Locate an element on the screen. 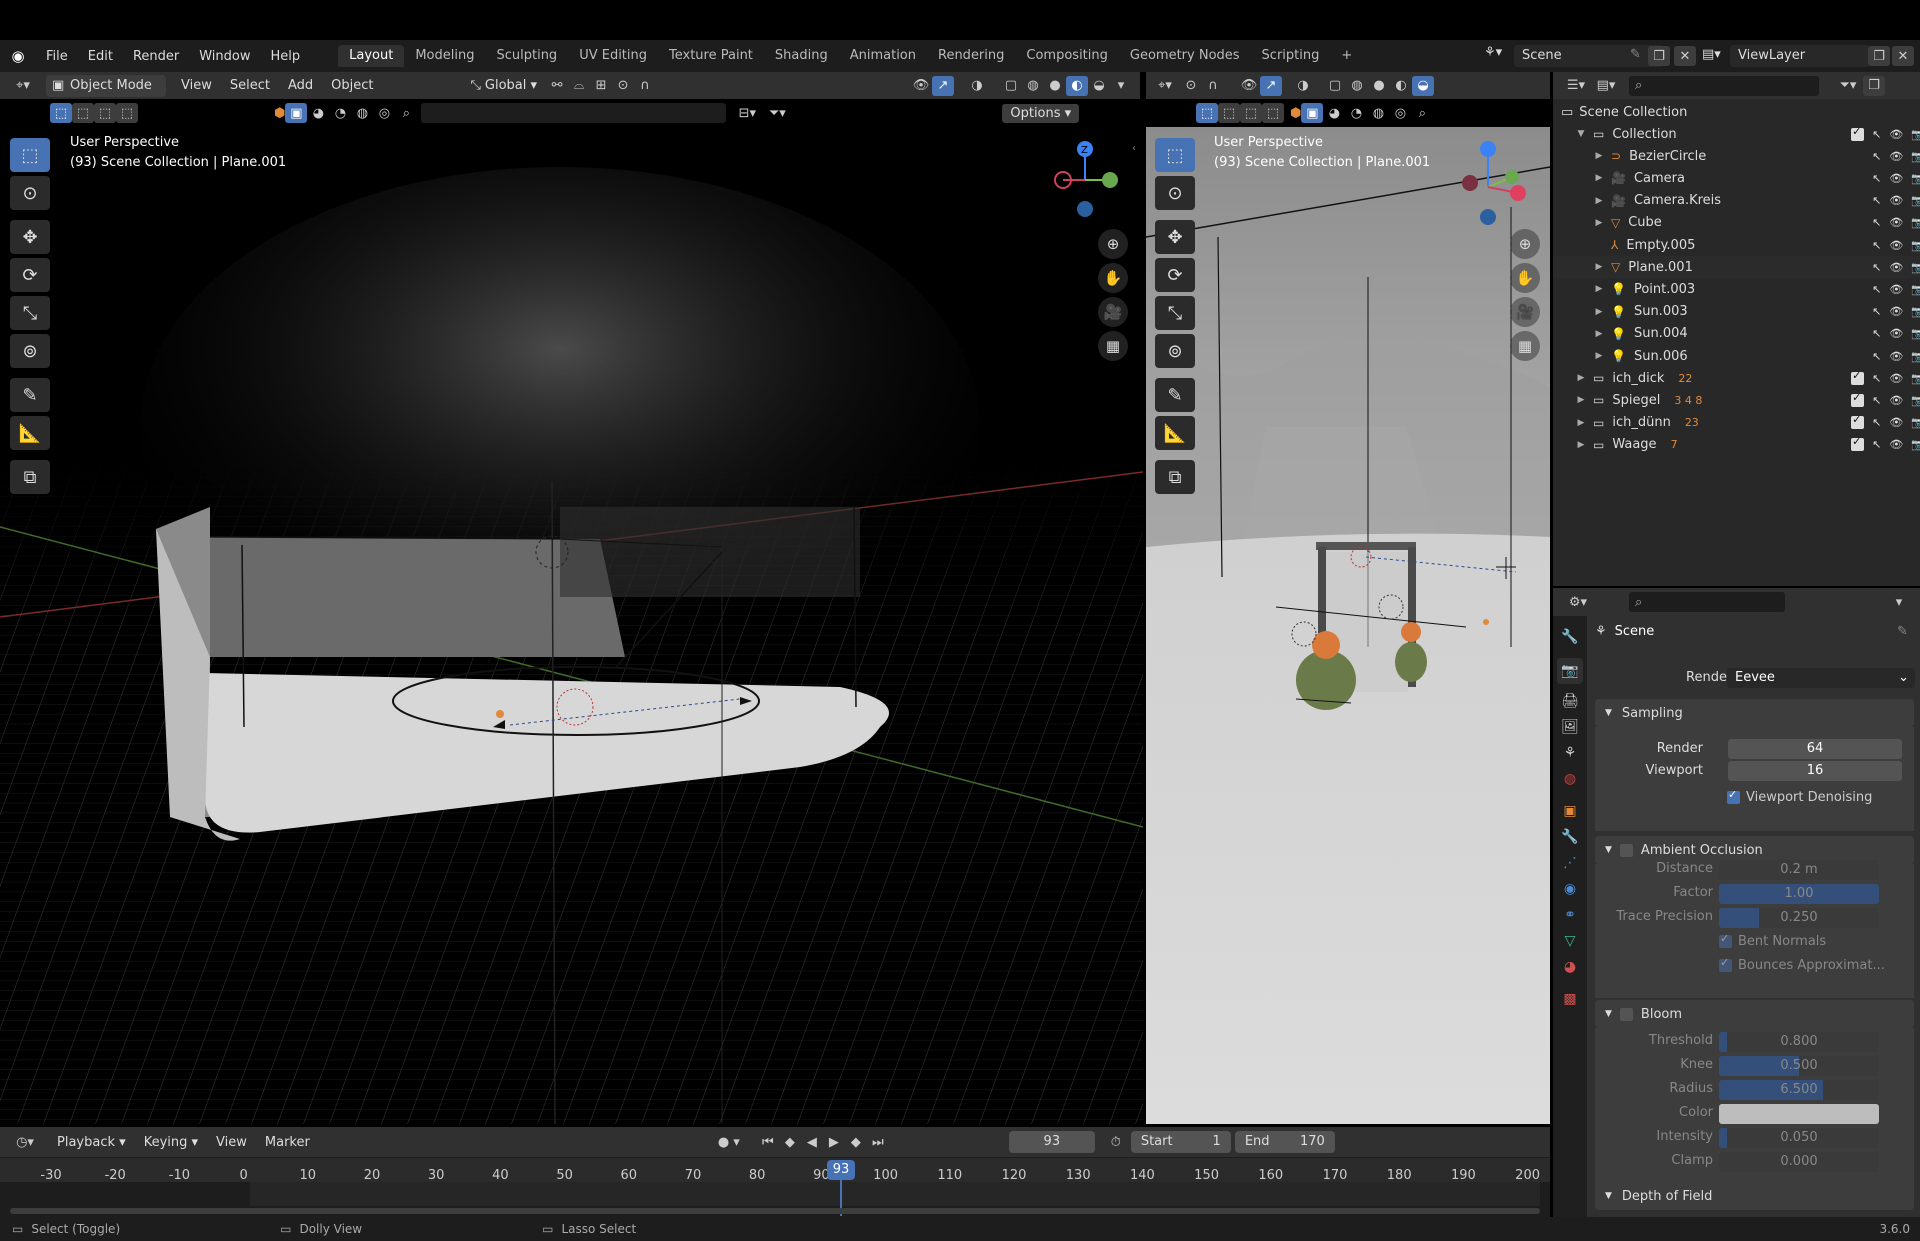  select-intersect-icon-right: ⬚ is located at coordinates (1273, 113).